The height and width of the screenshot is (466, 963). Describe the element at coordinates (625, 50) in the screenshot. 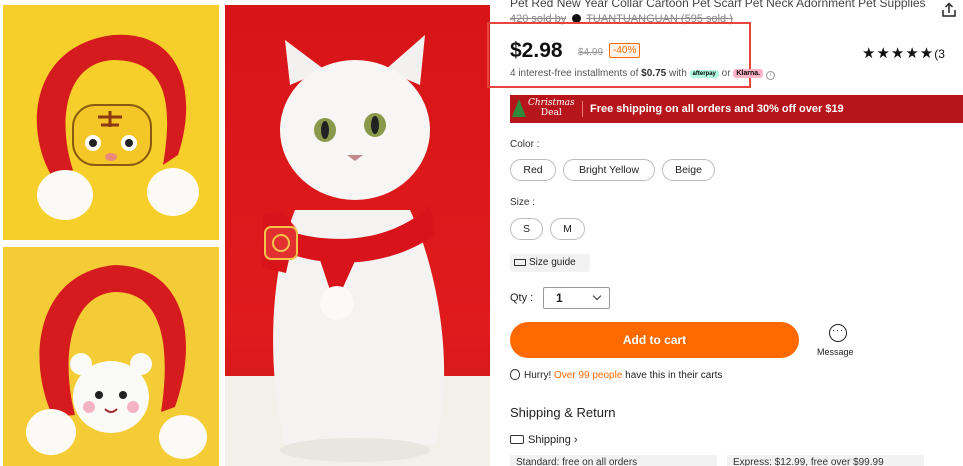

I see `discount-badge: -40%` at that location.